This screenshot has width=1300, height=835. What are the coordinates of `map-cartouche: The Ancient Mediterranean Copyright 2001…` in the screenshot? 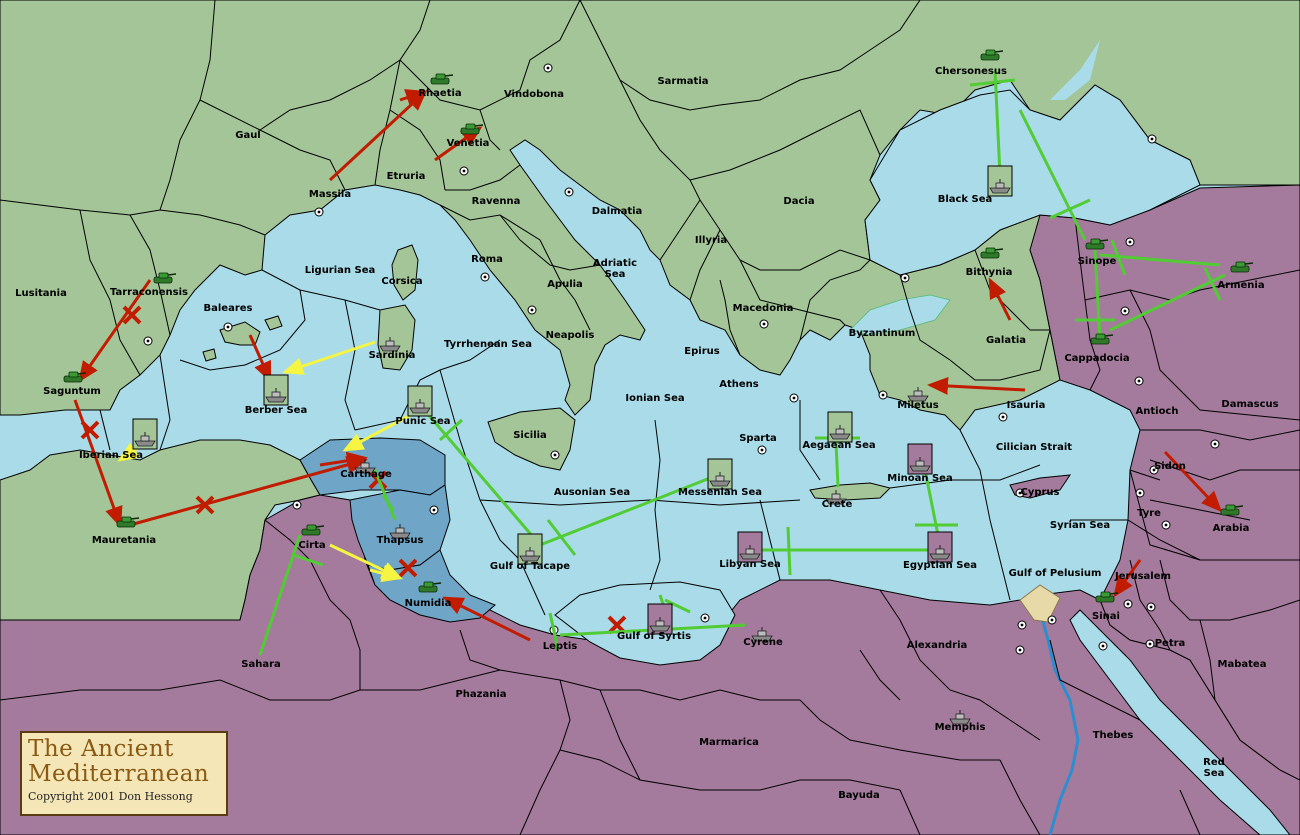 It's located at (124, 773).